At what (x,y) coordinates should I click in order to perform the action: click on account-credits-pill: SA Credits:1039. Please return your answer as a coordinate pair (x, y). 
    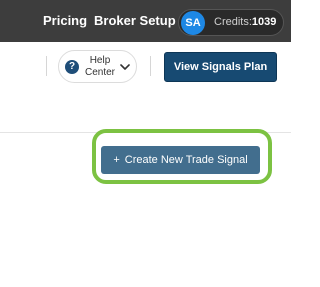
    Looking at the image, I should click on (231, 22).